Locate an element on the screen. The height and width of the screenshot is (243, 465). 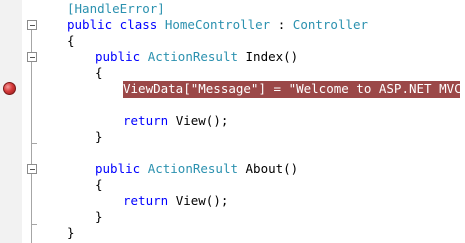
class-name-token: HomeController is located at coordinates (217, 24).